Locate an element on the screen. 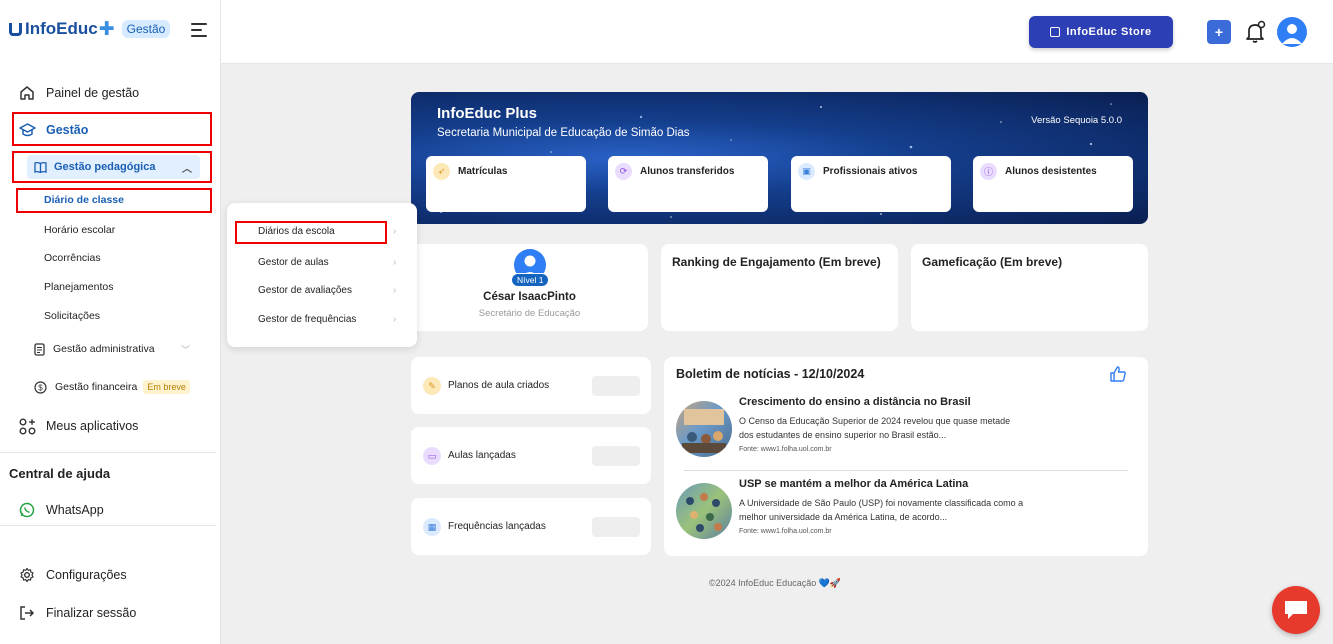  menu-toggle-icon is located at coordinates (199, 32).